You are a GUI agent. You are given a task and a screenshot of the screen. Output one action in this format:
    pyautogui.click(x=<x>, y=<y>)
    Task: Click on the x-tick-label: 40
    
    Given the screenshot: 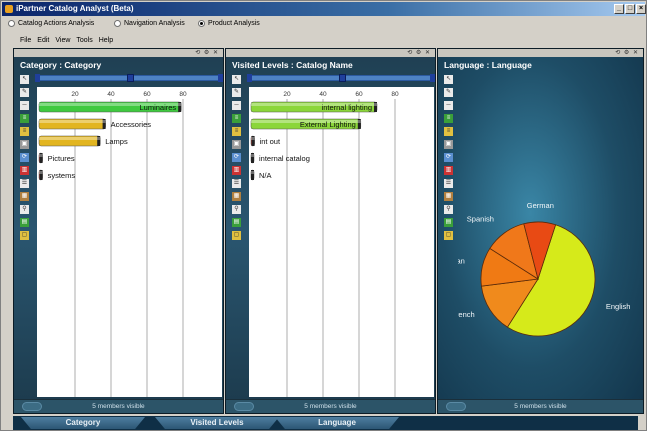 What is the action you would take?
    pyautogui.click(x=323, y=94)
    